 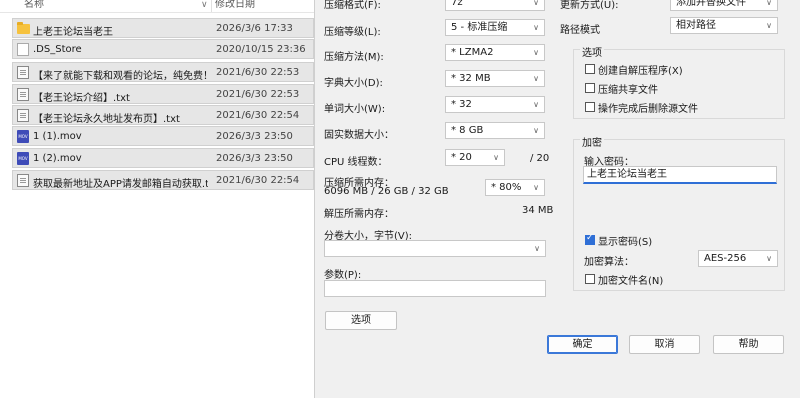 I want to click on compression-method-label: 压缩方法(M):, so click(x=354, y=57).